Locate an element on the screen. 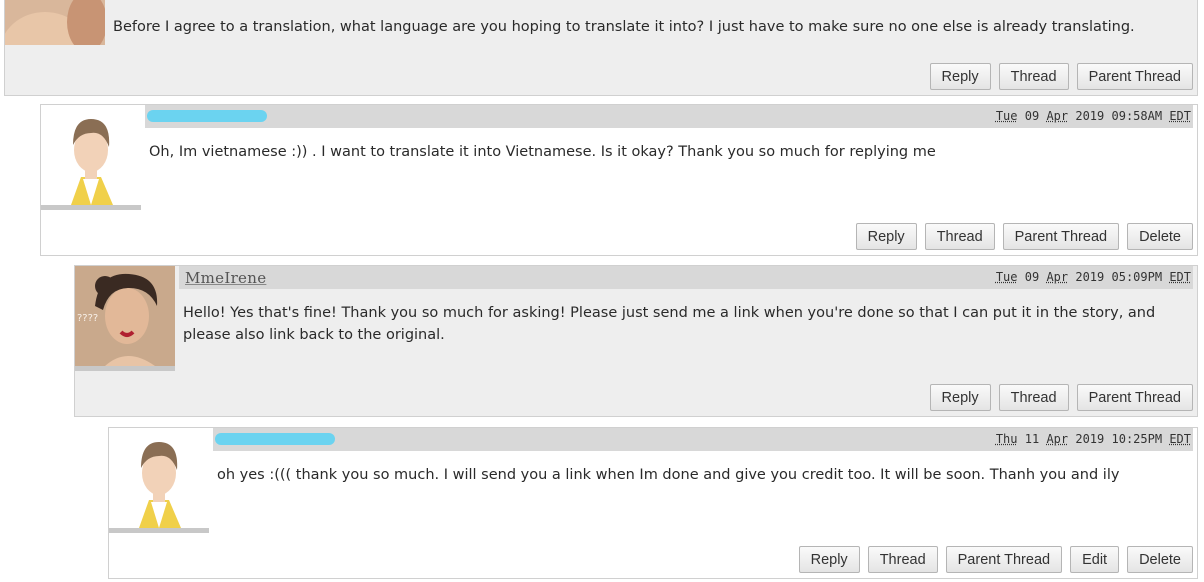 The height and width of the screenshot is (582, 1204). avatar: ???? is located at coordinates (125, 316).